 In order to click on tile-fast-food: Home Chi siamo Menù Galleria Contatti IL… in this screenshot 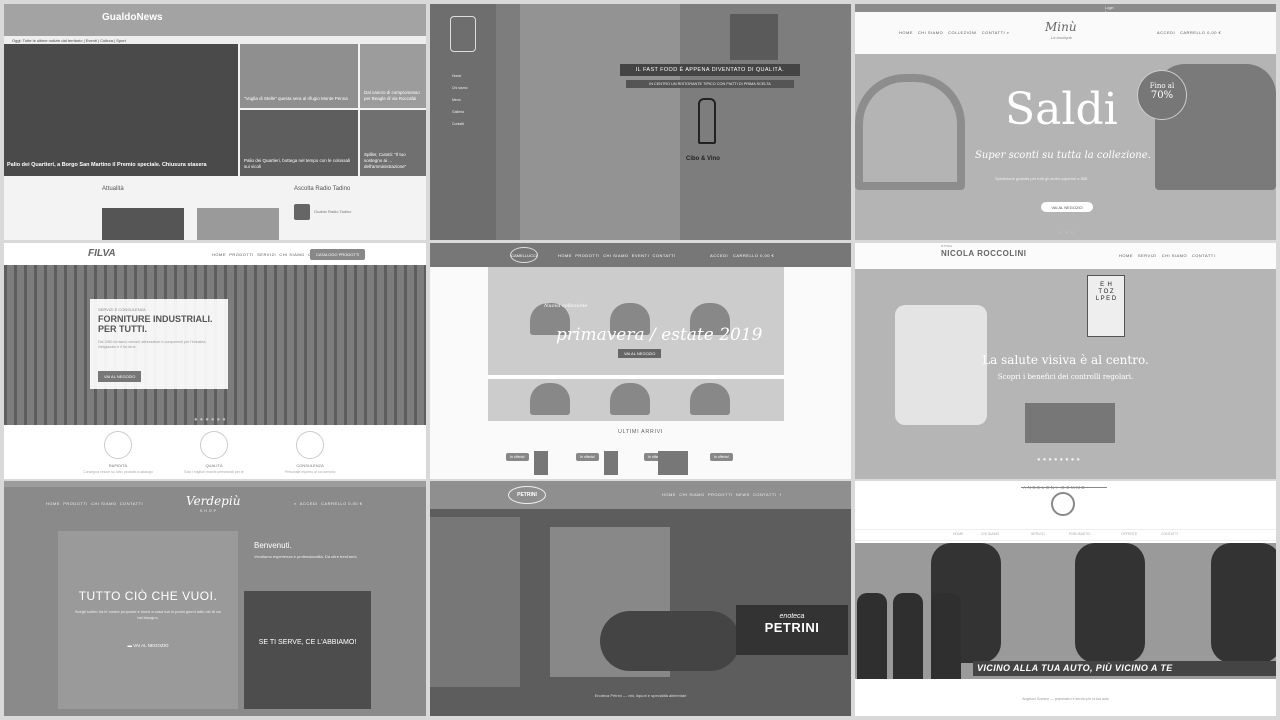, I will do `click(640, 122)`.